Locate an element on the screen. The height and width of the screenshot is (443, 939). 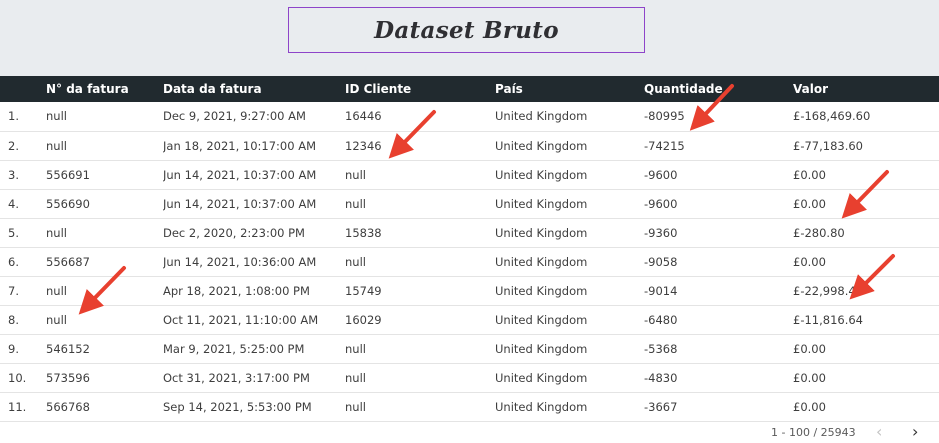
invoice-number-cell: 556690 is located at coordinates (68, 203).